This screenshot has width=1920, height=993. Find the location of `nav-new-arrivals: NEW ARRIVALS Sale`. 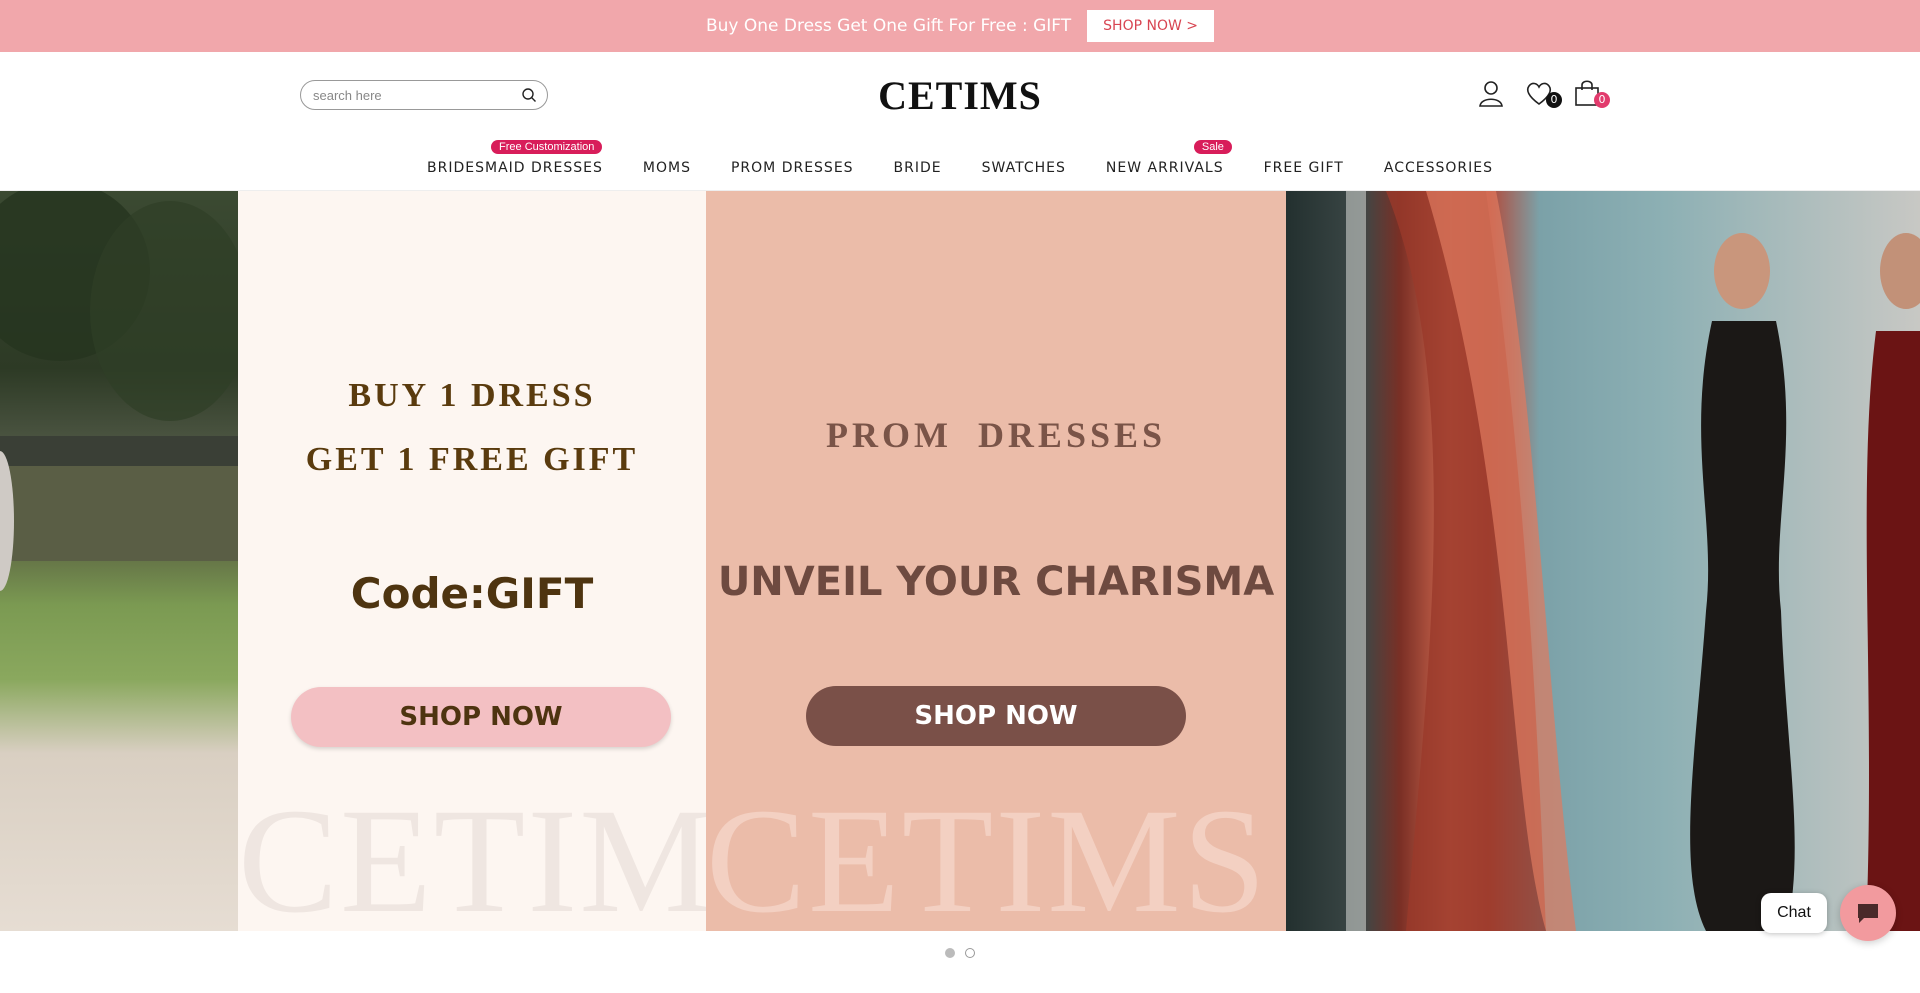

nav-new-arrivals: NEW ARRIVALS Sale is located at coordinates (1168, 158).